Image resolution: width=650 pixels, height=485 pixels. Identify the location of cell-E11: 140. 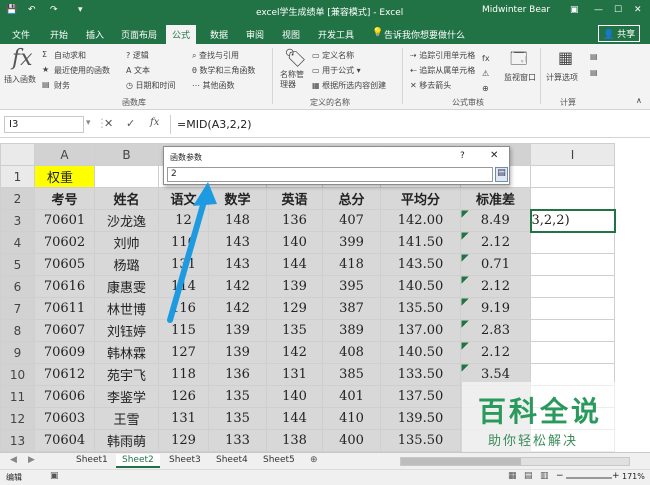
(294, 396).